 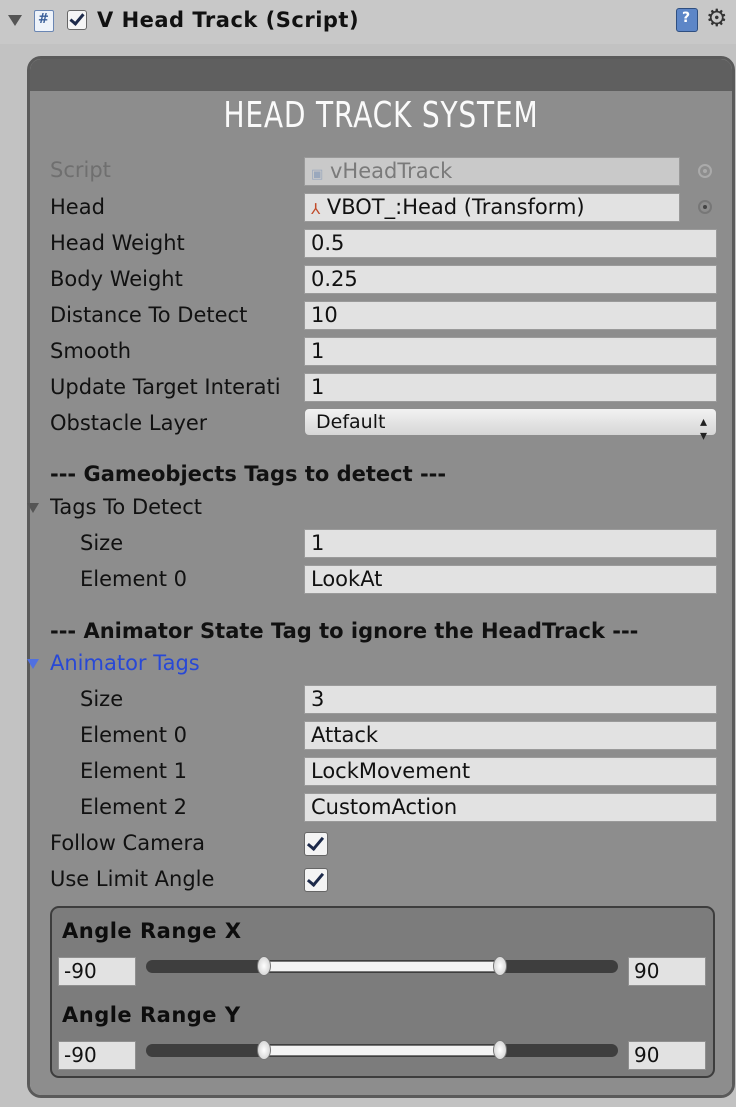 What do you see at coordinates (703, 429) in the screenshot?
I see `updown-arrow-icon: ▴ ▾` at bounding box center [703, 429].